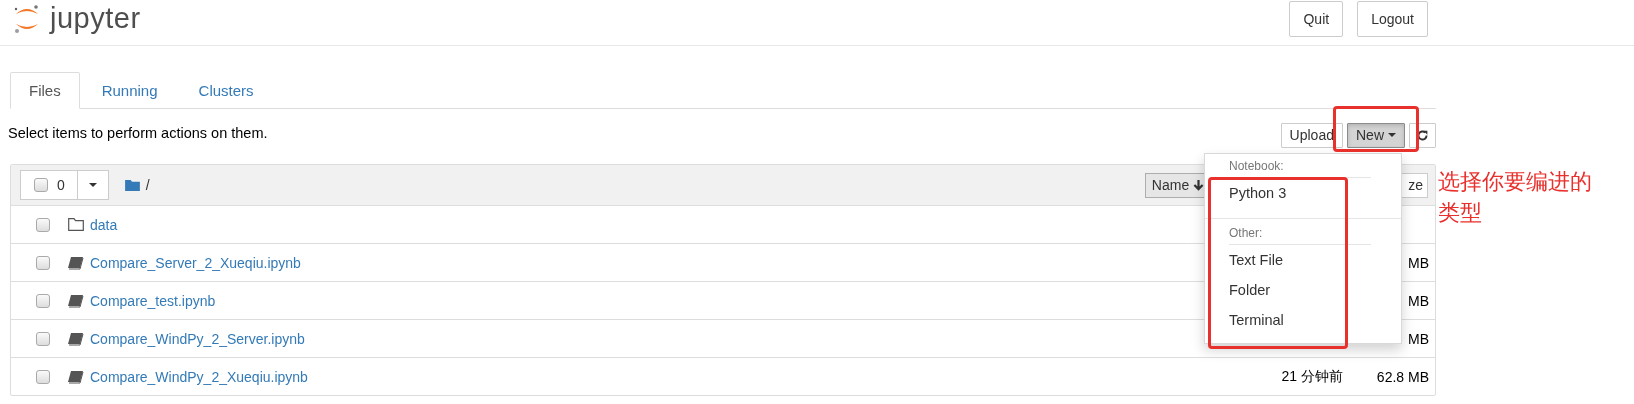  Describe the element at coordinates (1376, 135) in the screenshot. I see `new-dropdown-button: New` at that location.